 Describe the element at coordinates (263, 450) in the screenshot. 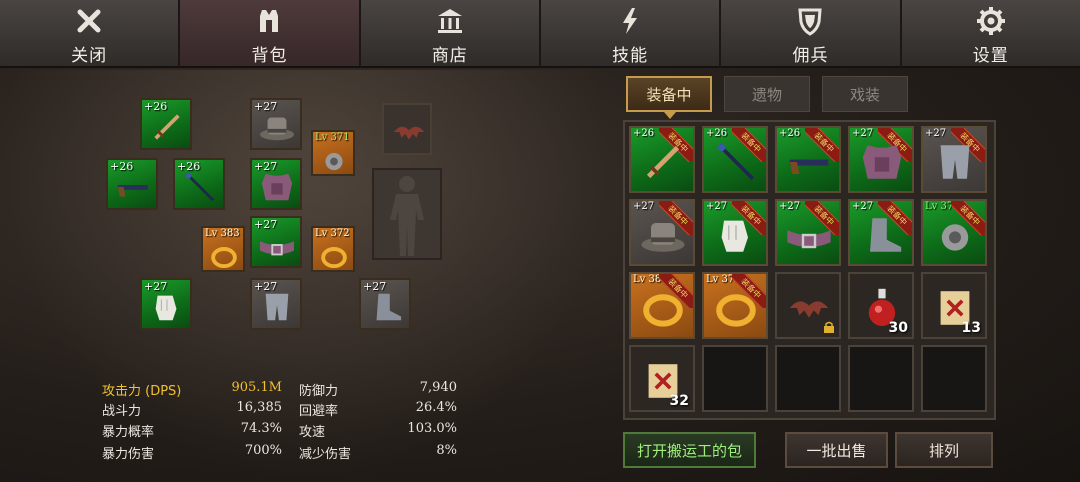

I see `stat-value: 700%` at that location.